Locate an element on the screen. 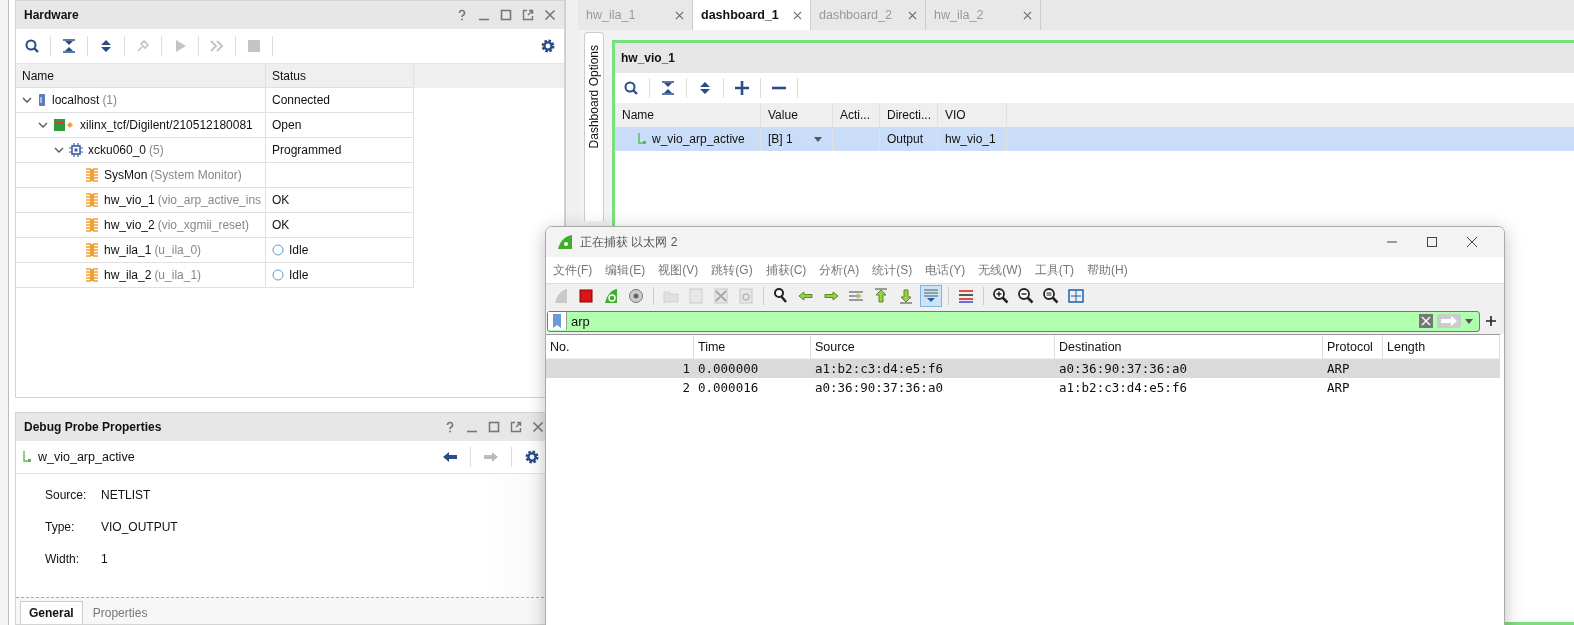  value-text: [B] 1 is located at coordinates (780, 139).